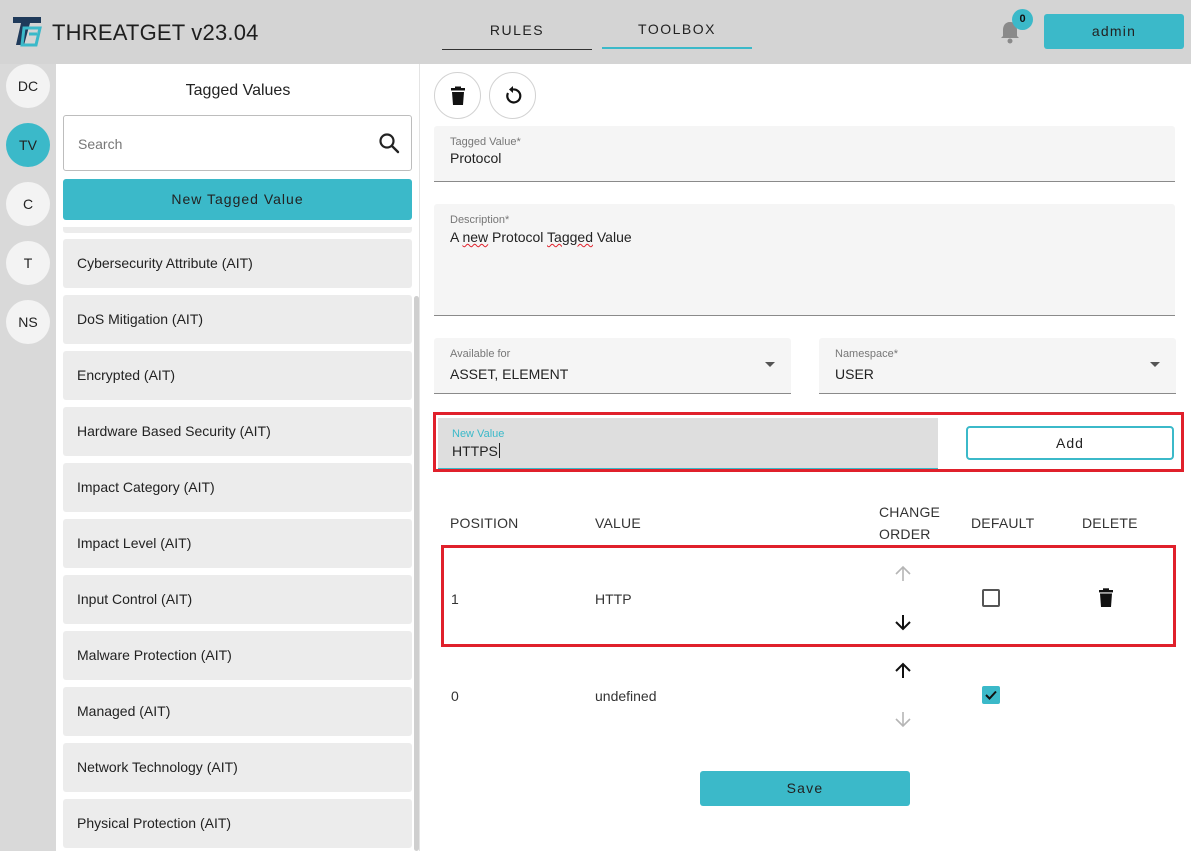 The width and height of the screenshot is (1191, 851). I want to click on table-row-highlight, so click(808, 596).